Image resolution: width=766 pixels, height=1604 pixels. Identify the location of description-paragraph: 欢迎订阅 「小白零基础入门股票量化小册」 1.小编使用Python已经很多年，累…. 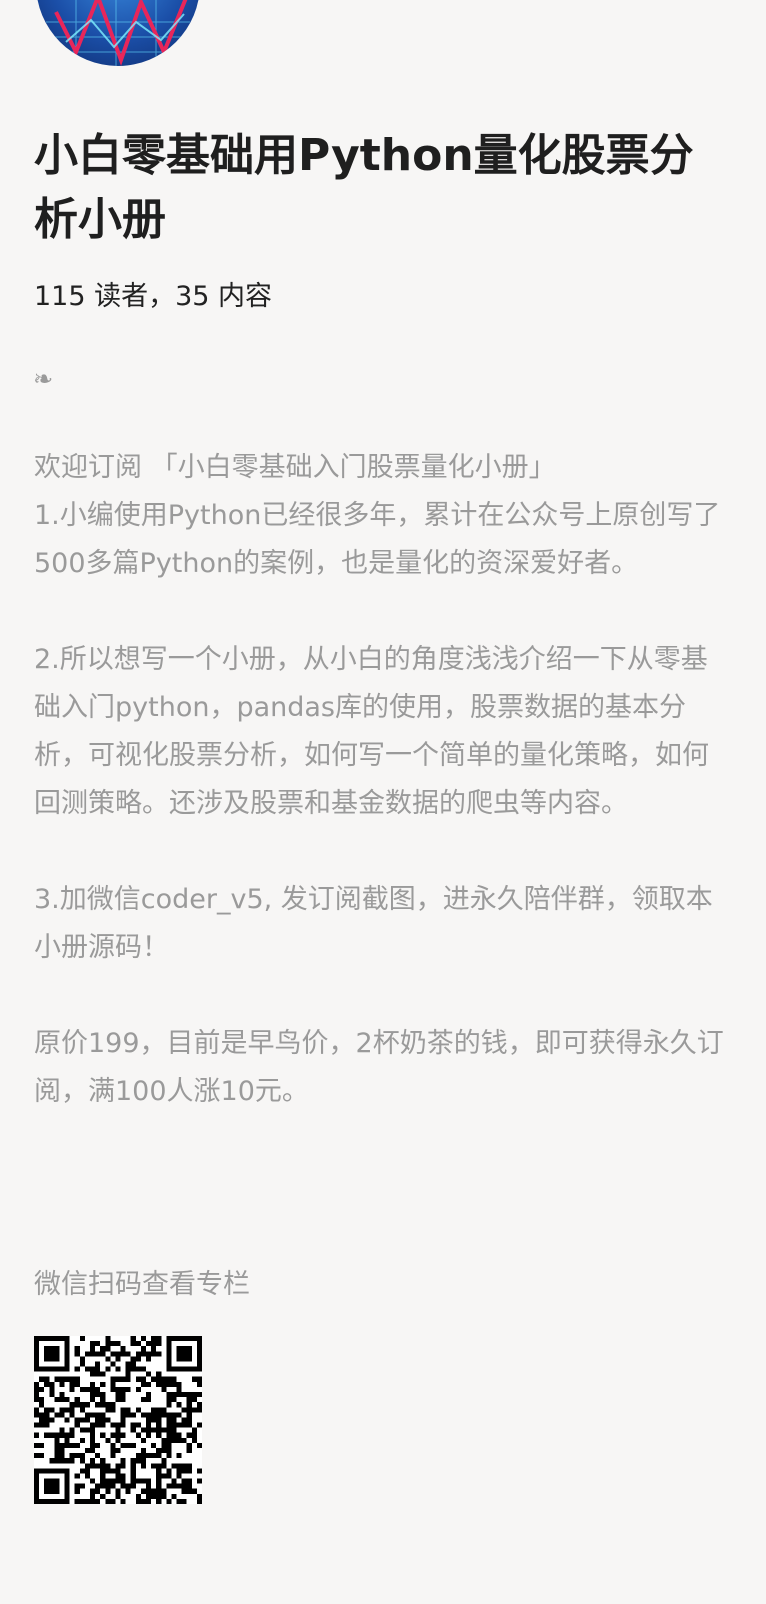
(377, 515).